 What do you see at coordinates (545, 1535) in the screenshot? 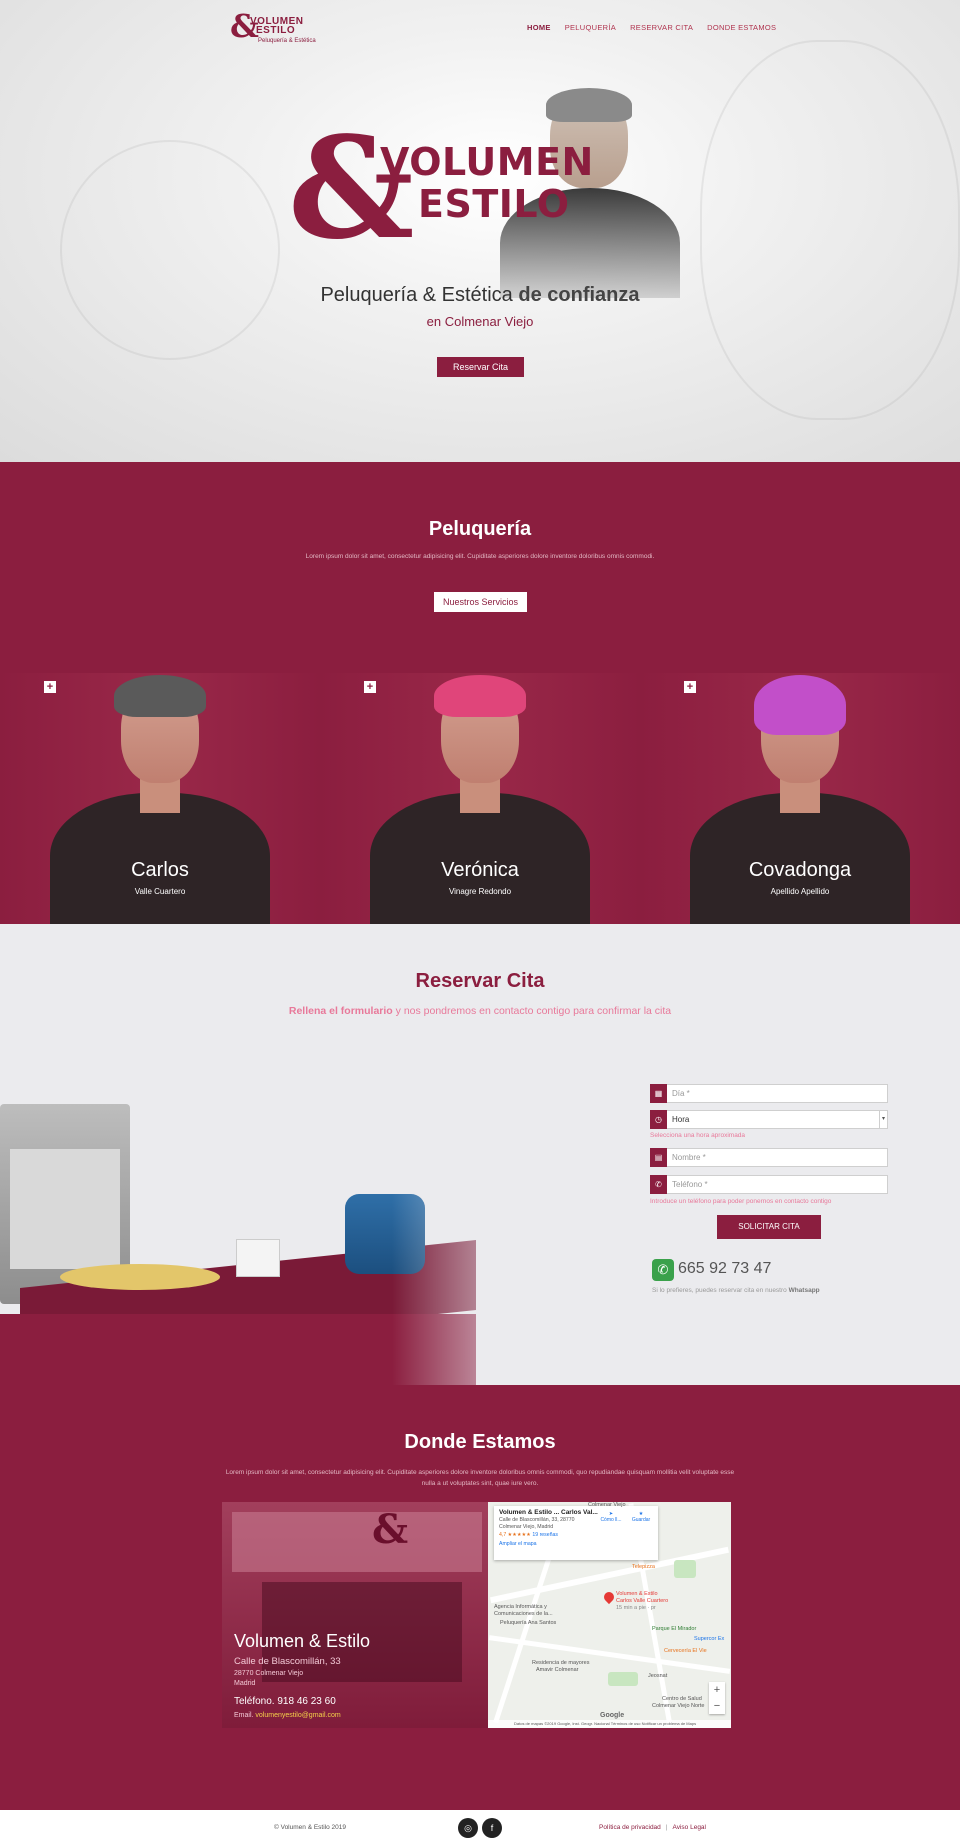
I see `map-card-reviews: 19 reseñas` at bounding box center [545, 1535].